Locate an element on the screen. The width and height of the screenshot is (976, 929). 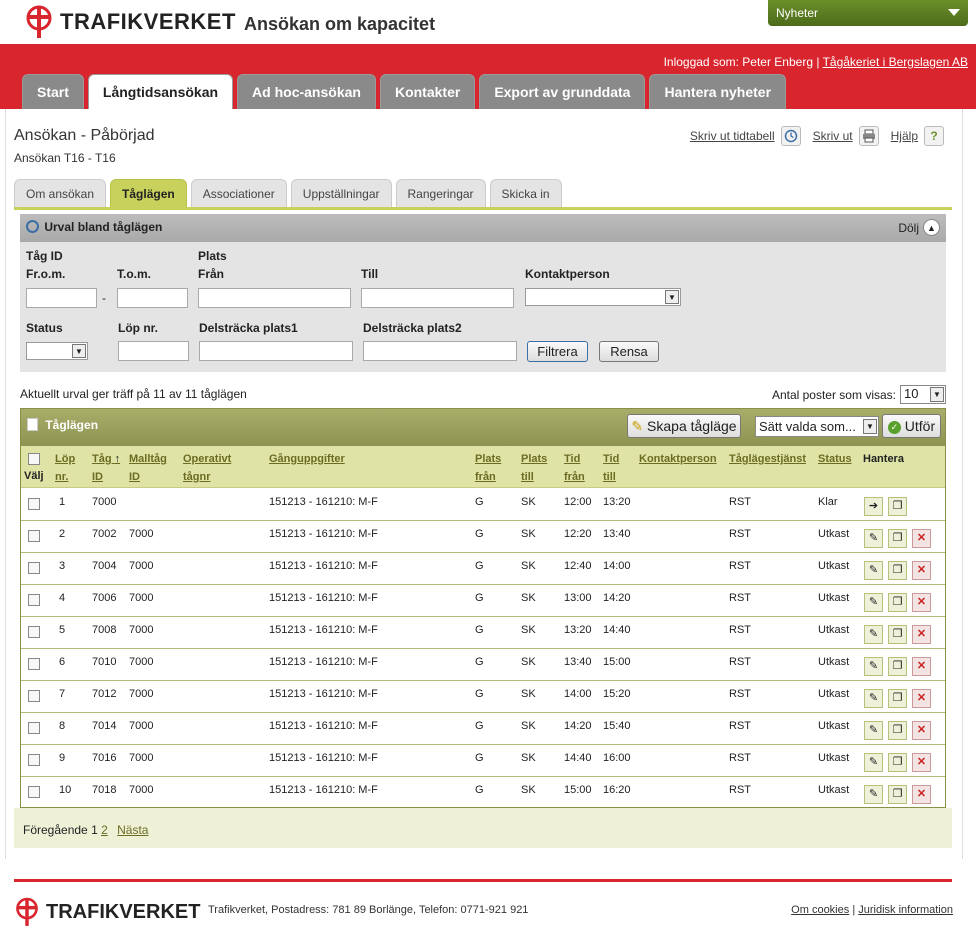
tab-uppstallningar: Uppställningar is located at coordinates (341, 193).